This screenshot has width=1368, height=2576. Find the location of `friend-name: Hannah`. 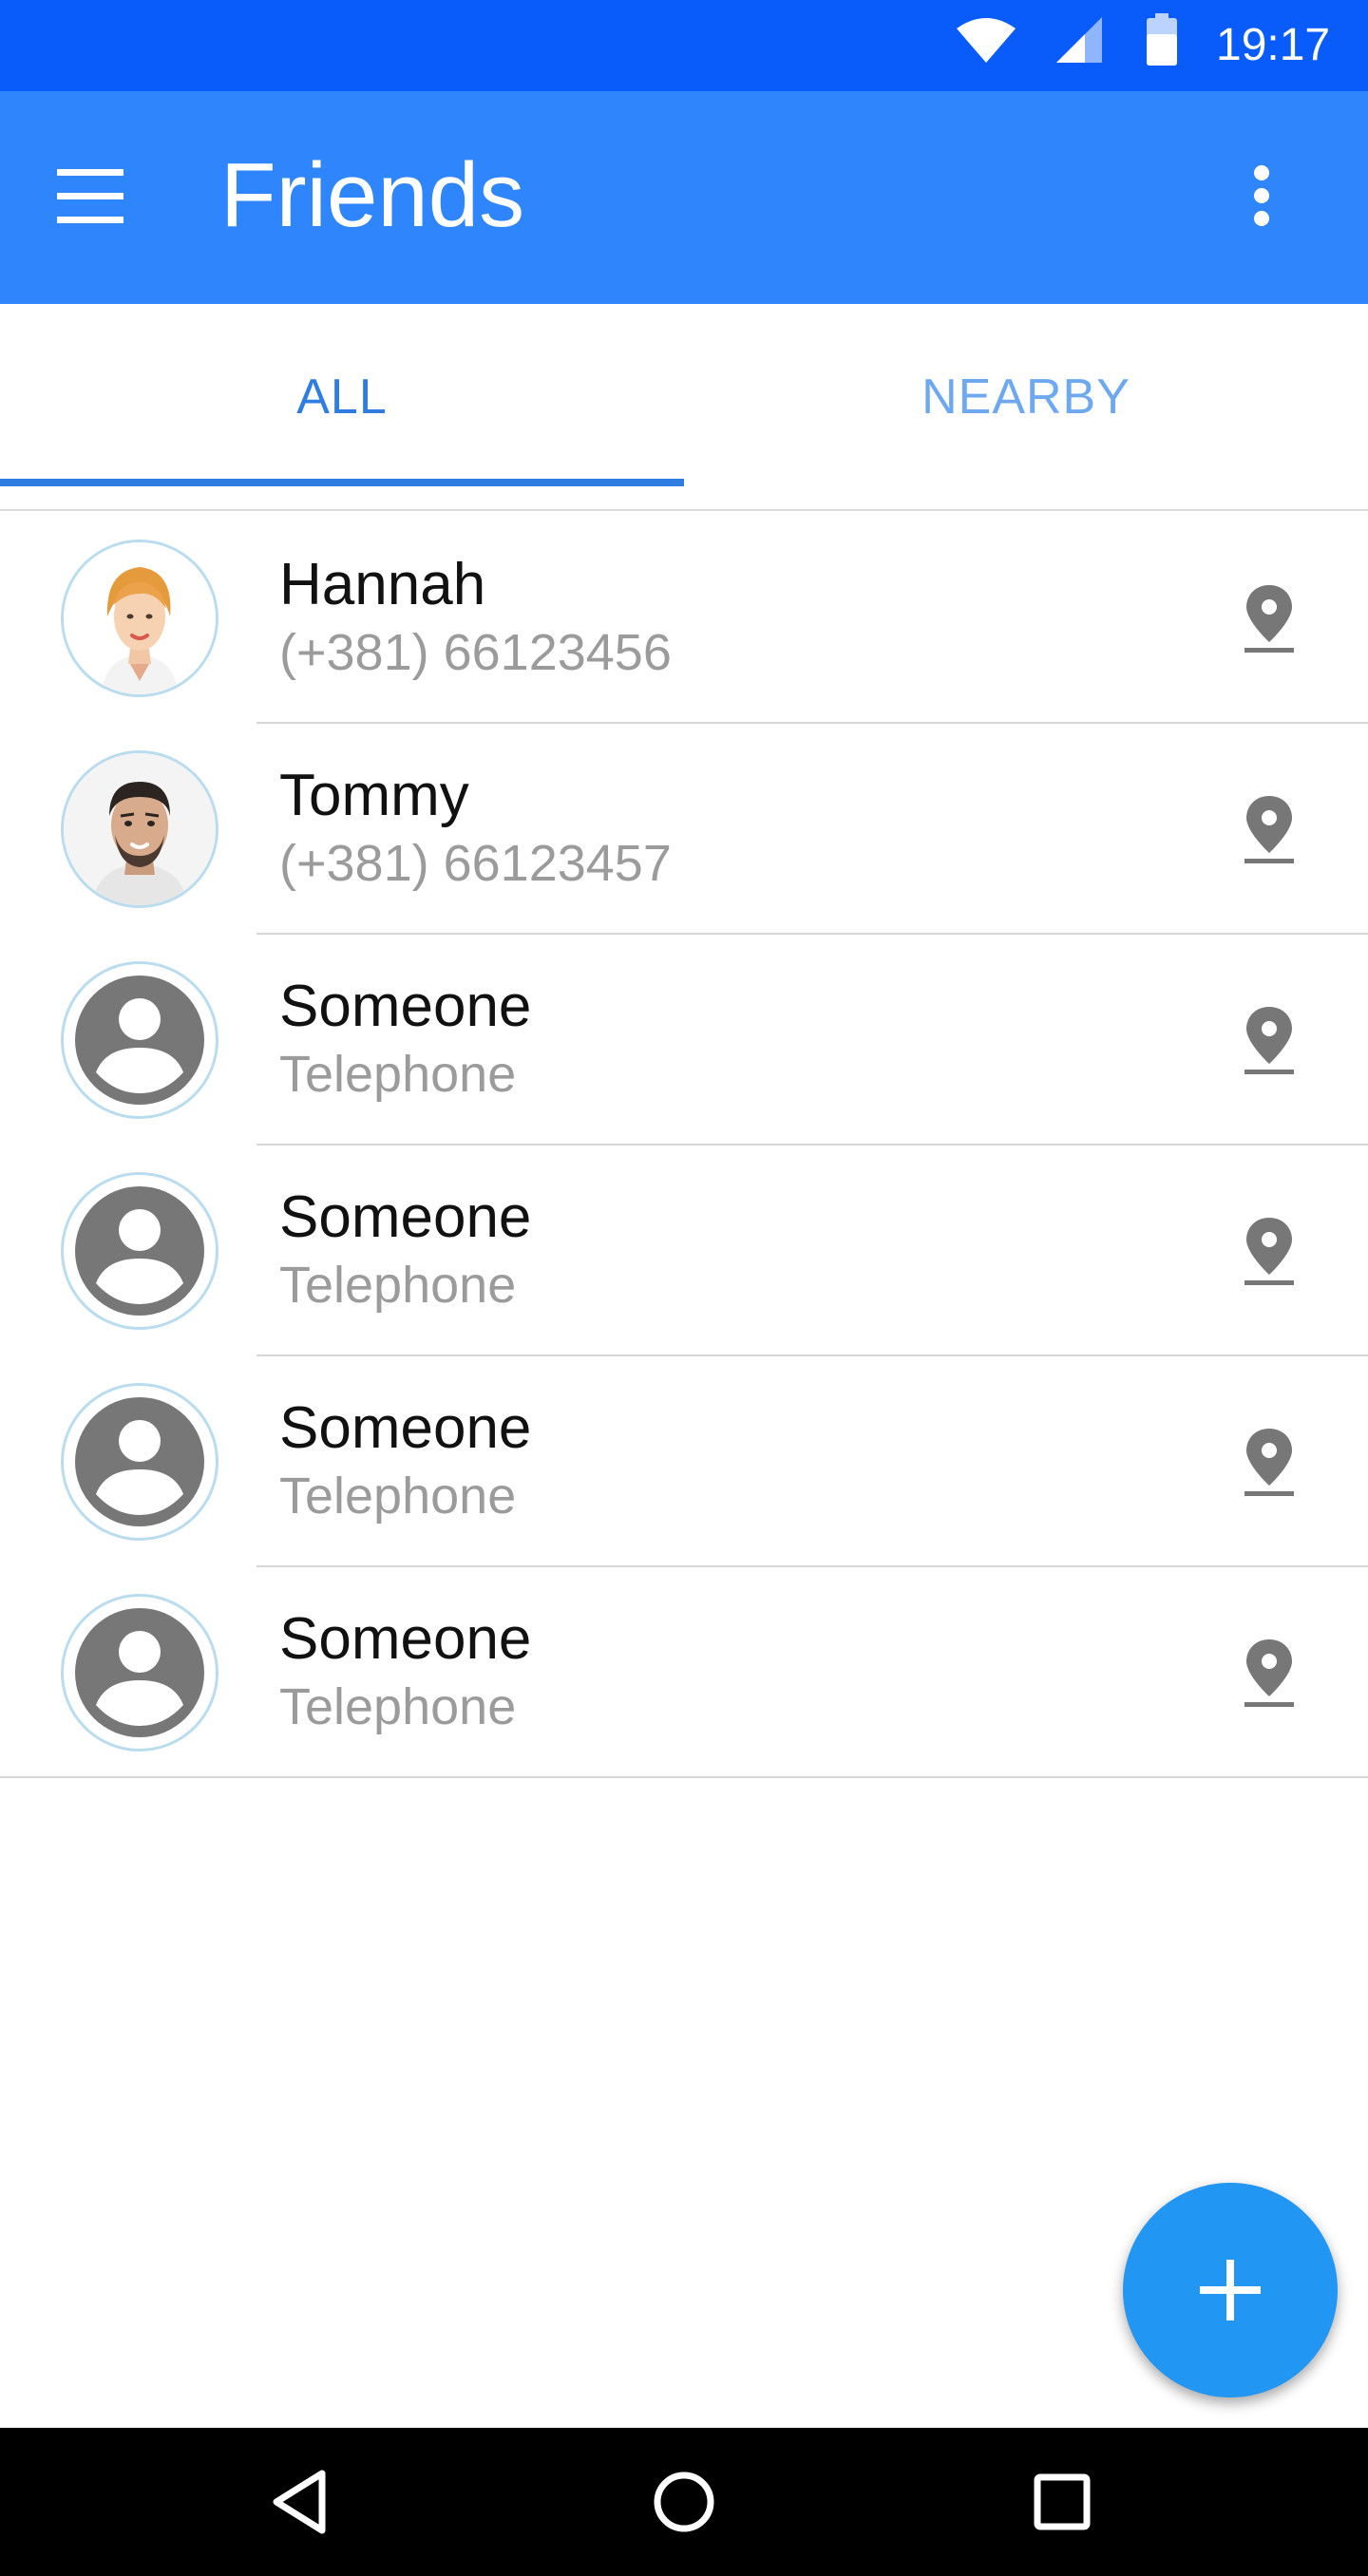

friend-name: Hannah is located at coordinates (382, 584).